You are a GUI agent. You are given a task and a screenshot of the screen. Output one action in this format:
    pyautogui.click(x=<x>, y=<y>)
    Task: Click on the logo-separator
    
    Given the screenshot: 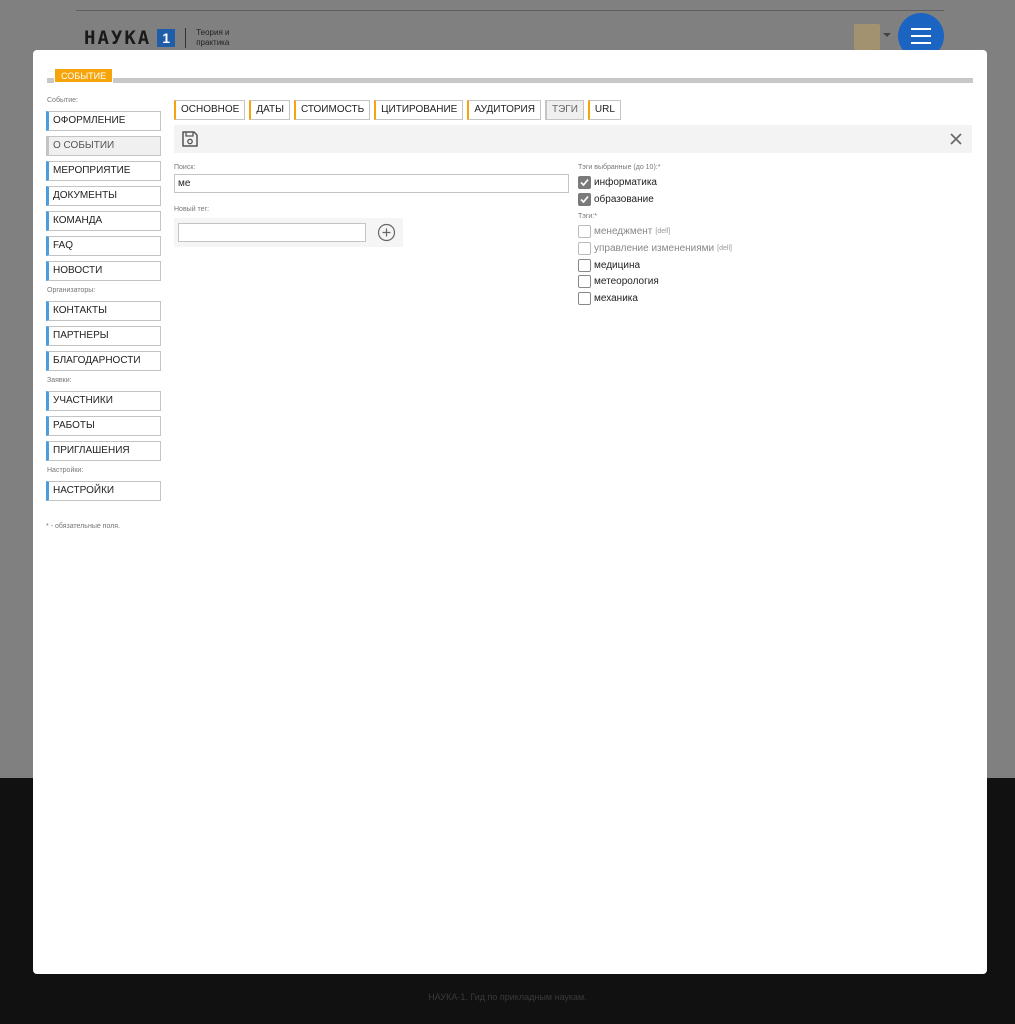 What is the action you would take?
    pyautogui.click(x=186, y=38)
    